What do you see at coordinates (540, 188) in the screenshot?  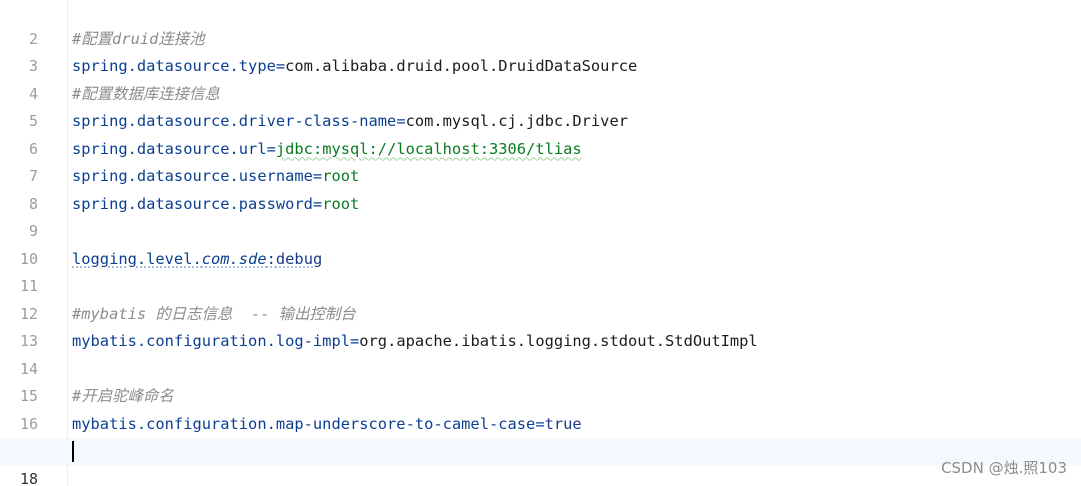 I see `editor-line: 8 spring.datasource.username=root` at bounding box center [540, 188].